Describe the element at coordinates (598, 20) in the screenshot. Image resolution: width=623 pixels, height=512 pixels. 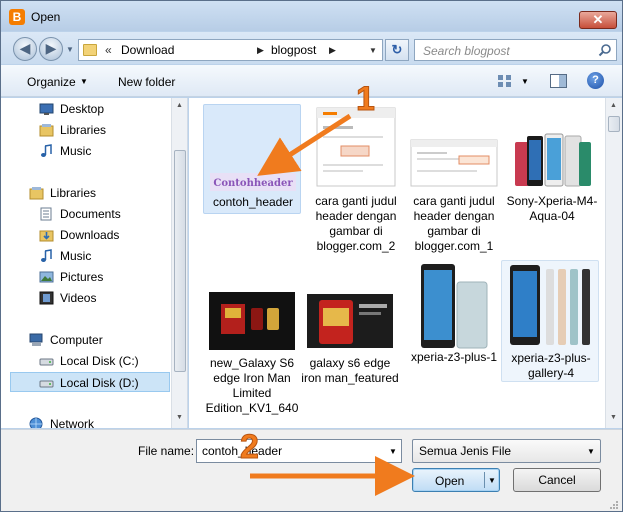
I see `close-button: ✕` at that location.